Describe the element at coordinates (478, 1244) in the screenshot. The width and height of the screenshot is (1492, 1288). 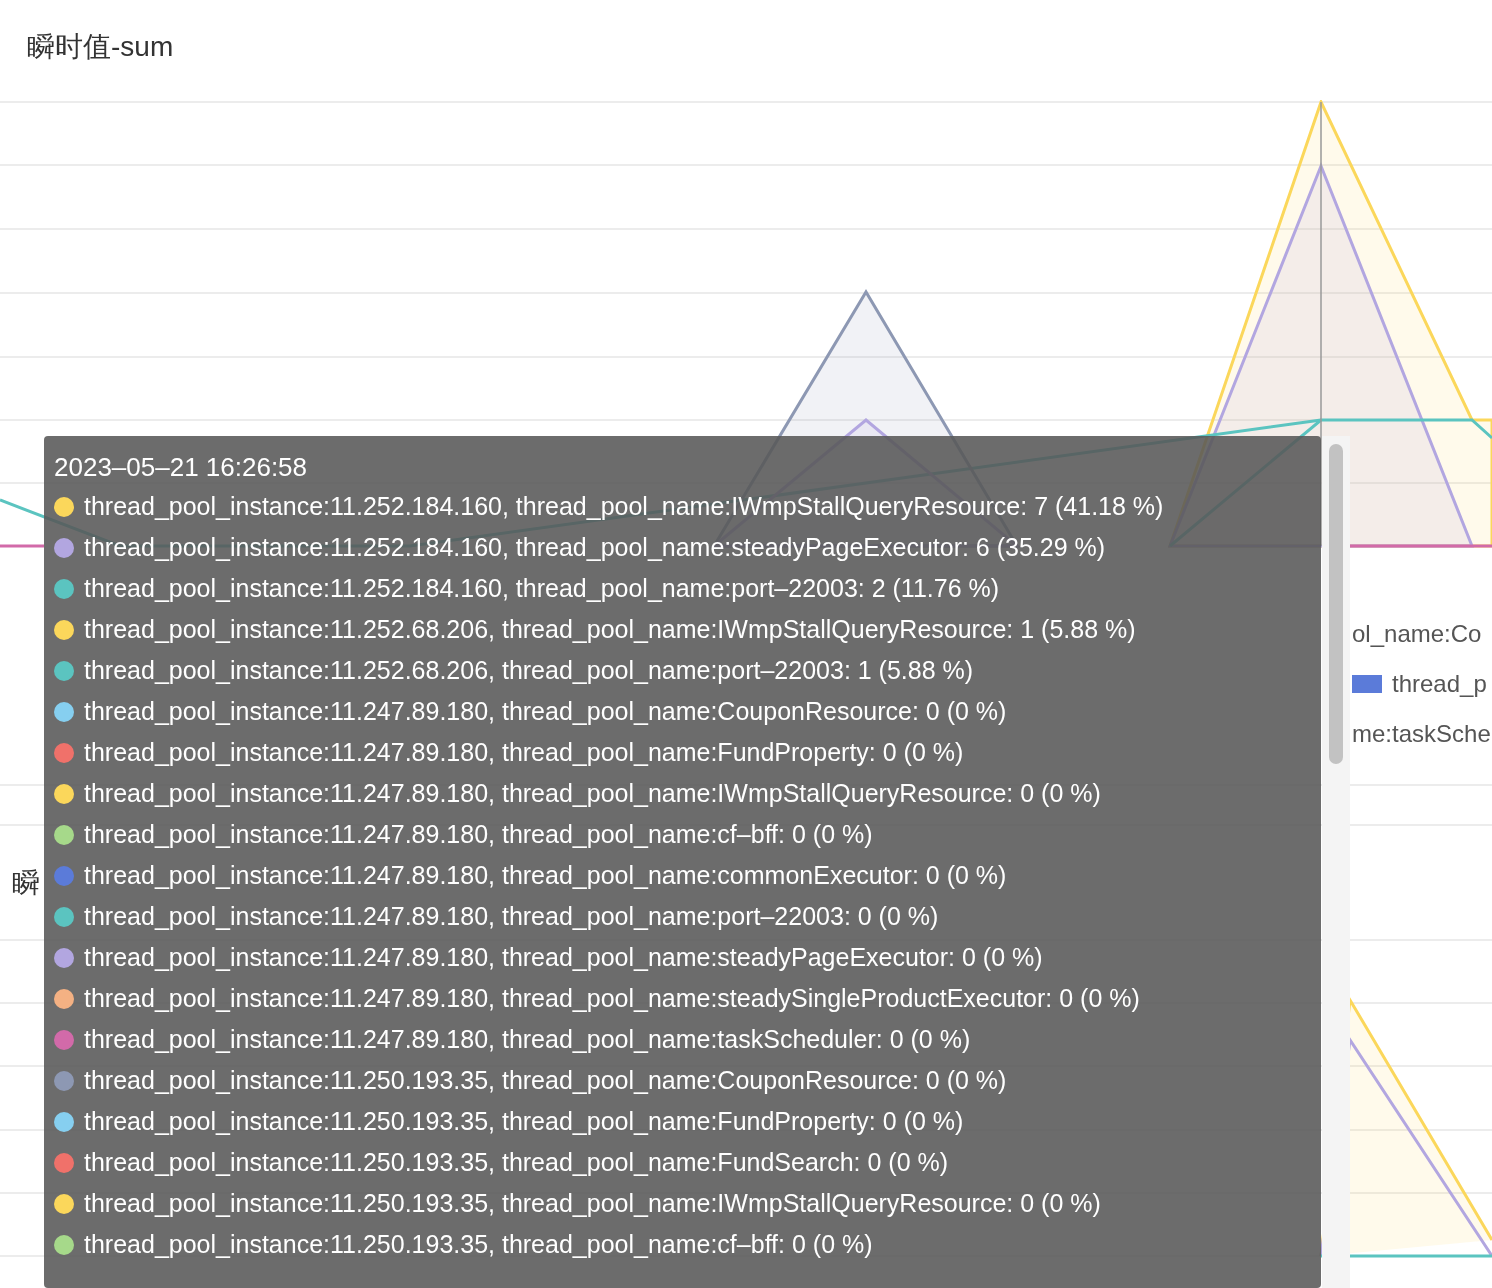
I see `tooltip-entry: thread_pool_instance:11.250.193.35, thread_pool_name:cf–bff: 0 (0 %)` at that location.